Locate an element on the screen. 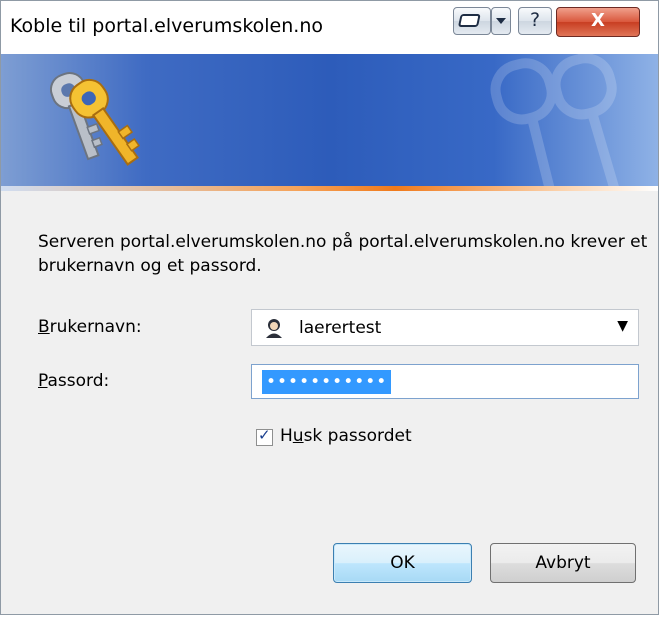  password-label-rest: assord: is located at coordinates (78, 381).